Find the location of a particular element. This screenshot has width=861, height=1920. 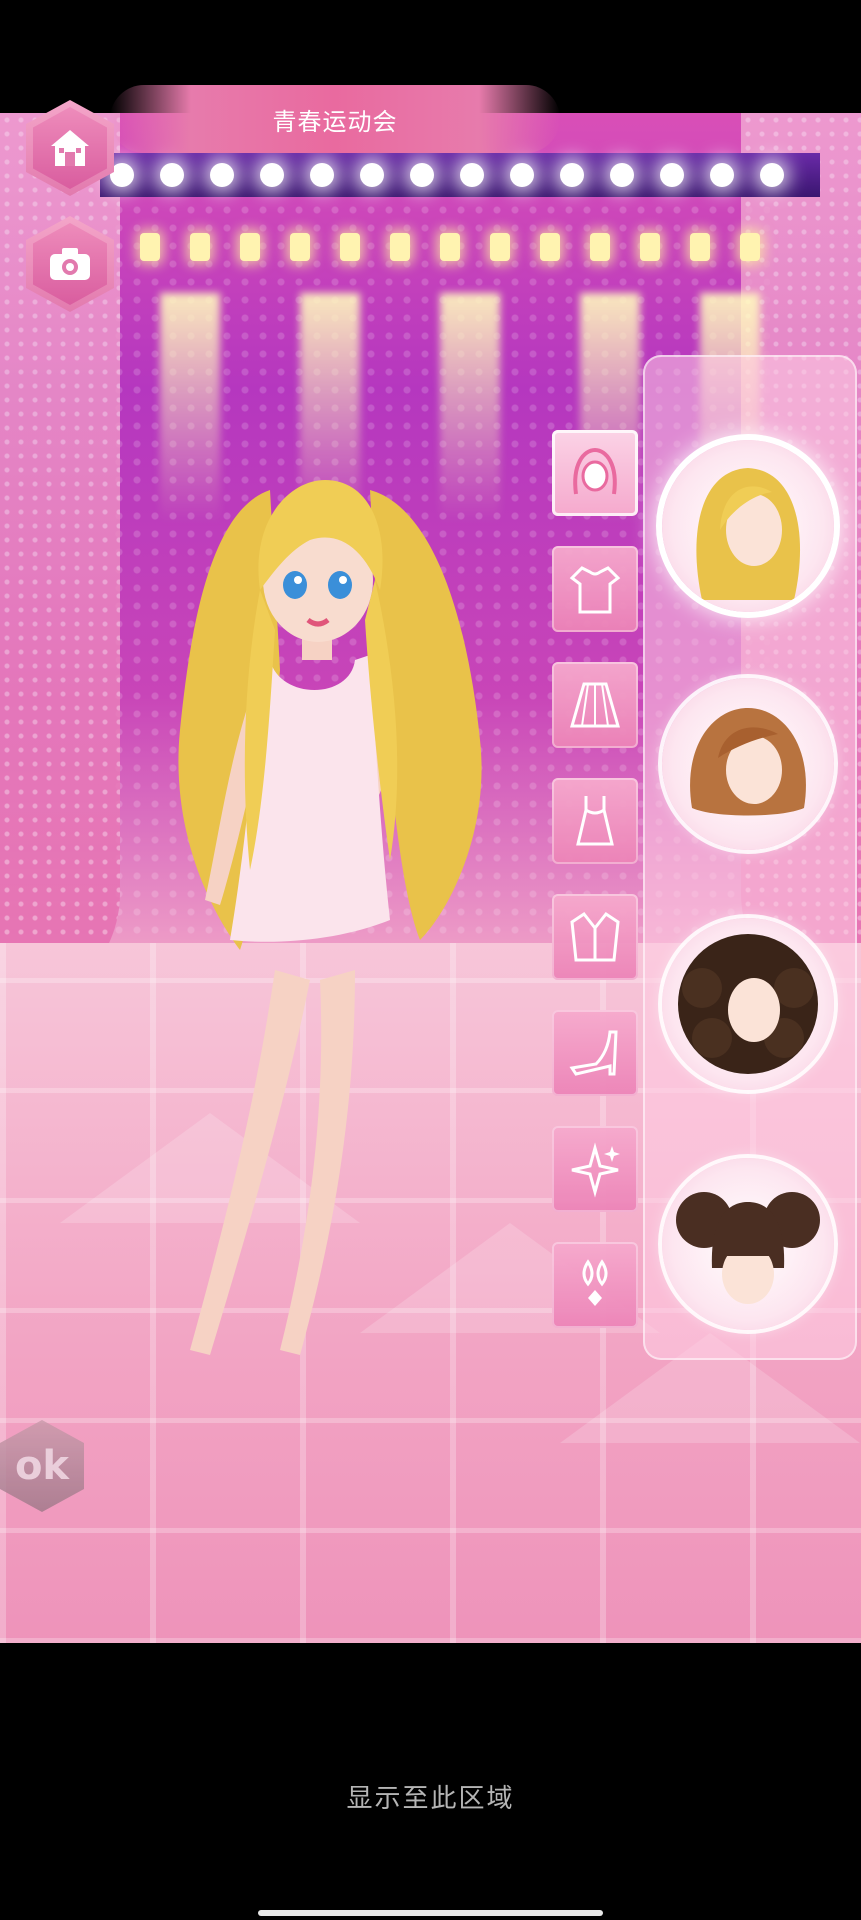

display-area-note: 显示至此区域 is located at coordinates (430, 1799).